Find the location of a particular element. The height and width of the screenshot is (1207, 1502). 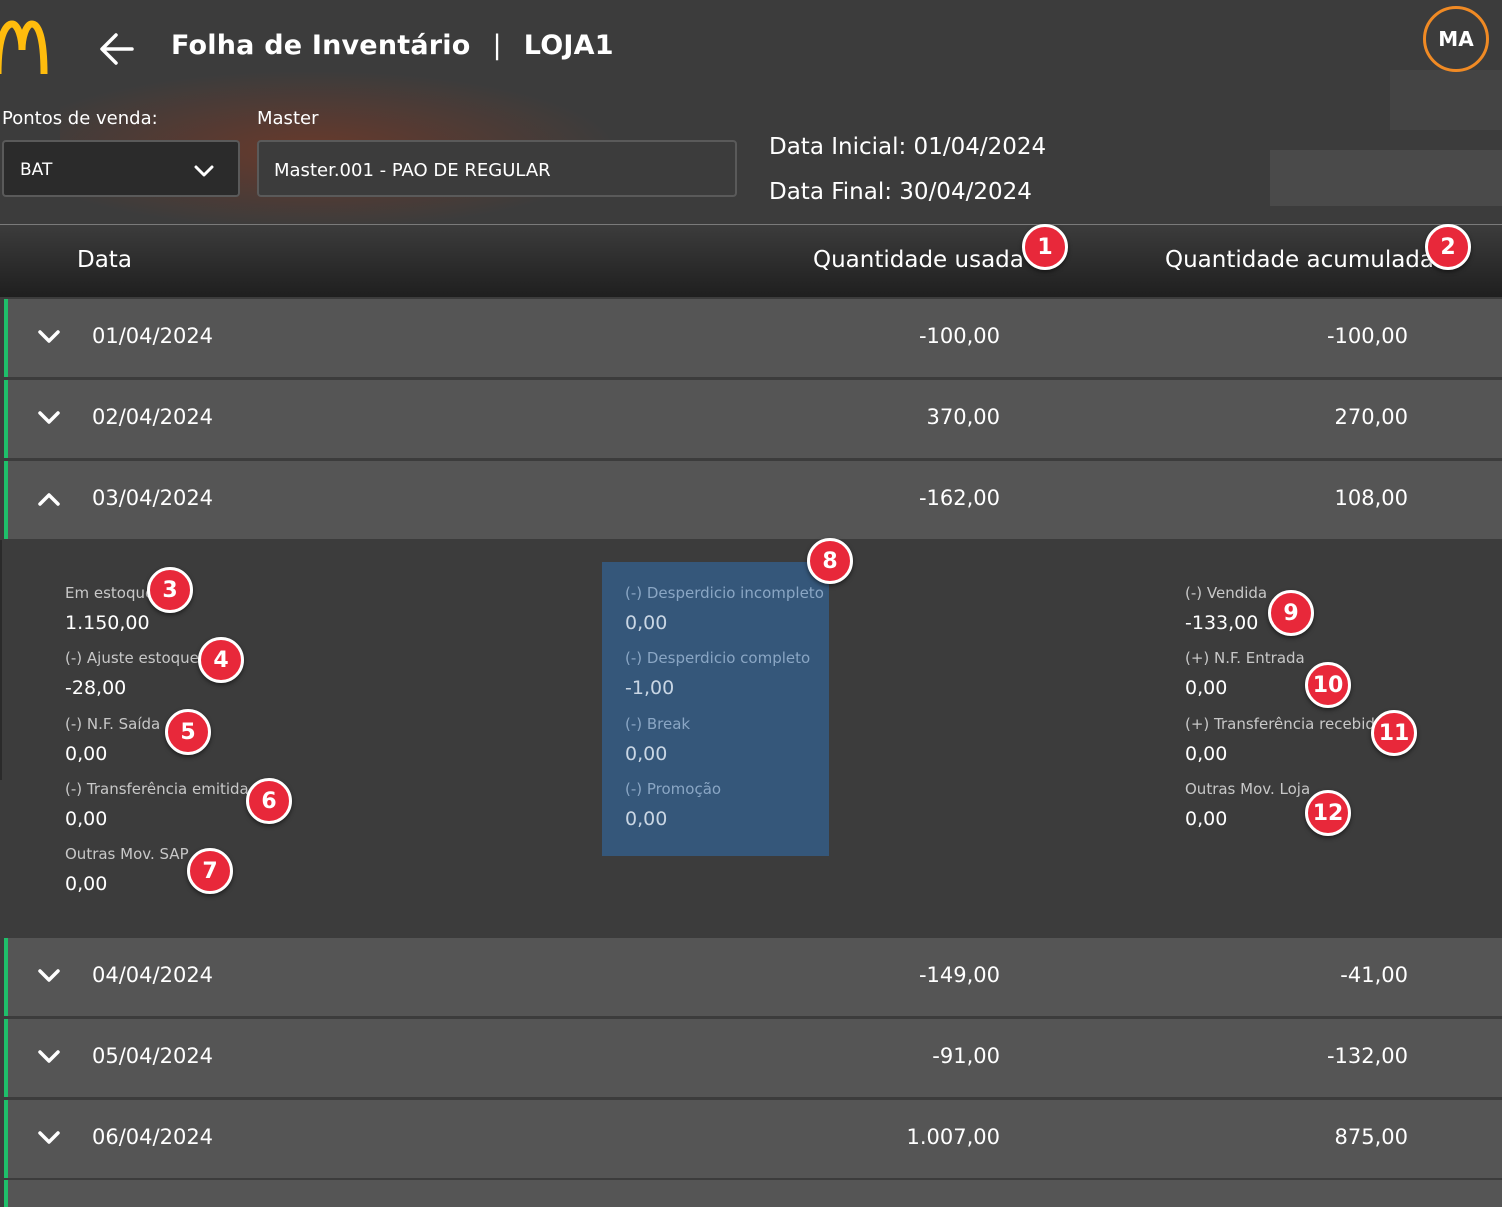

table-row: 04/04/2024 -149,00 -41,00 is located at coordinates (753, 977).